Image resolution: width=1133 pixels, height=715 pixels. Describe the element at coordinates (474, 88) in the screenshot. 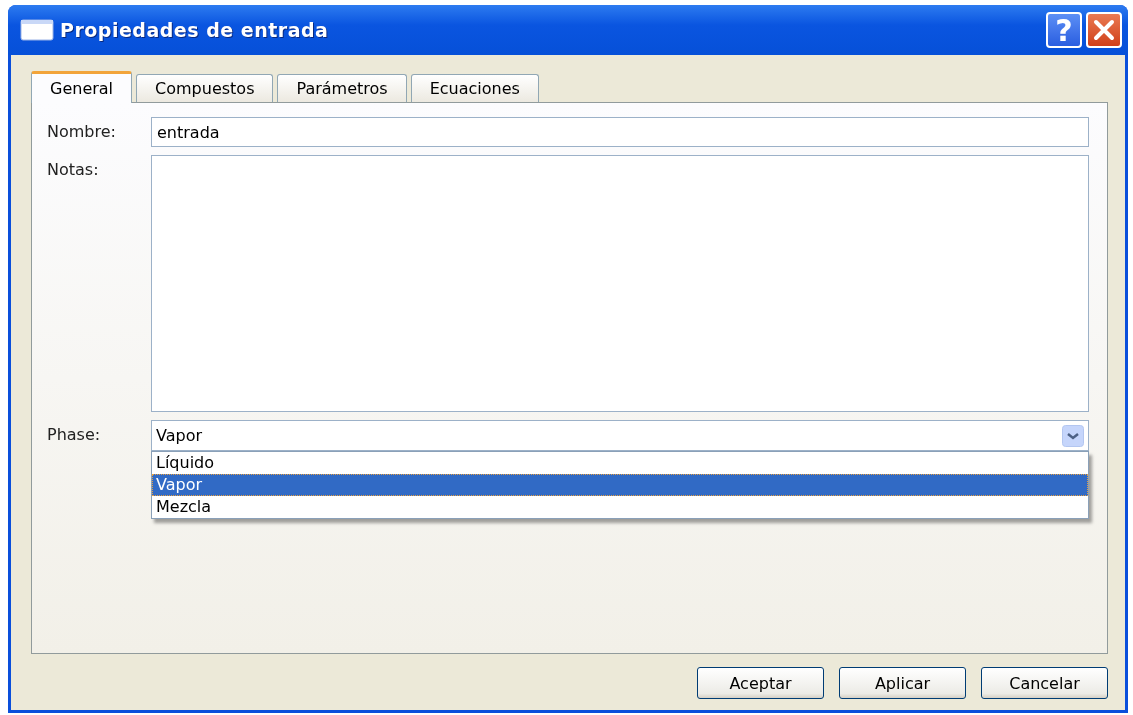

I see `tab: Ecuaciones` at that location.